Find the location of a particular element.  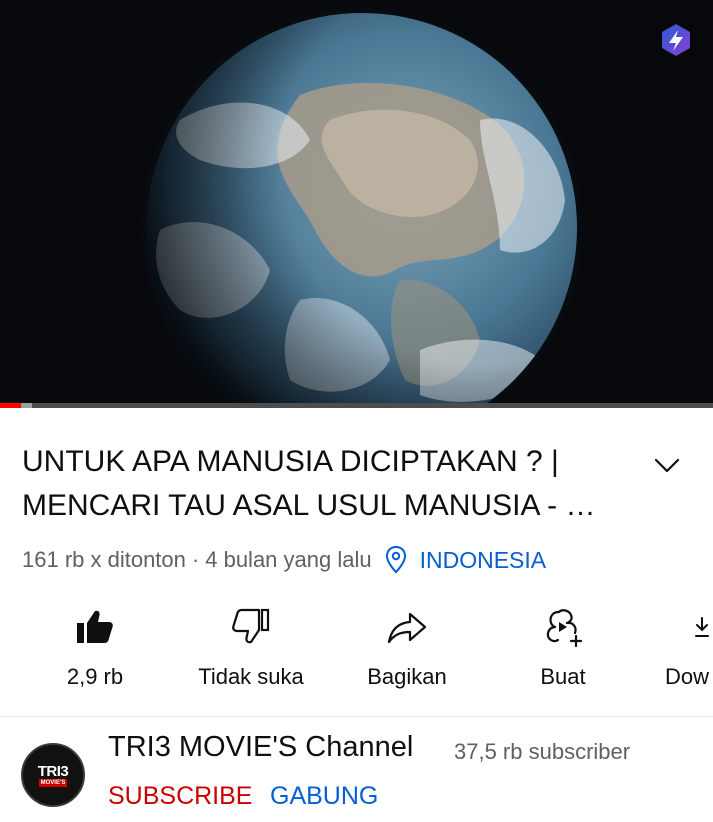

progress-bar is located at coordinates (356, 405).